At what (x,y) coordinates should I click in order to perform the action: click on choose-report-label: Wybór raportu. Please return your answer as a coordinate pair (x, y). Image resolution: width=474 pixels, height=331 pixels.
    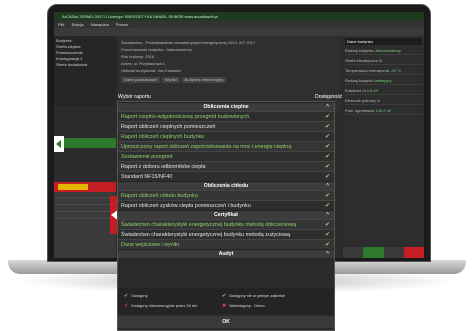
    Looking at the image, I should click on (134, 97).